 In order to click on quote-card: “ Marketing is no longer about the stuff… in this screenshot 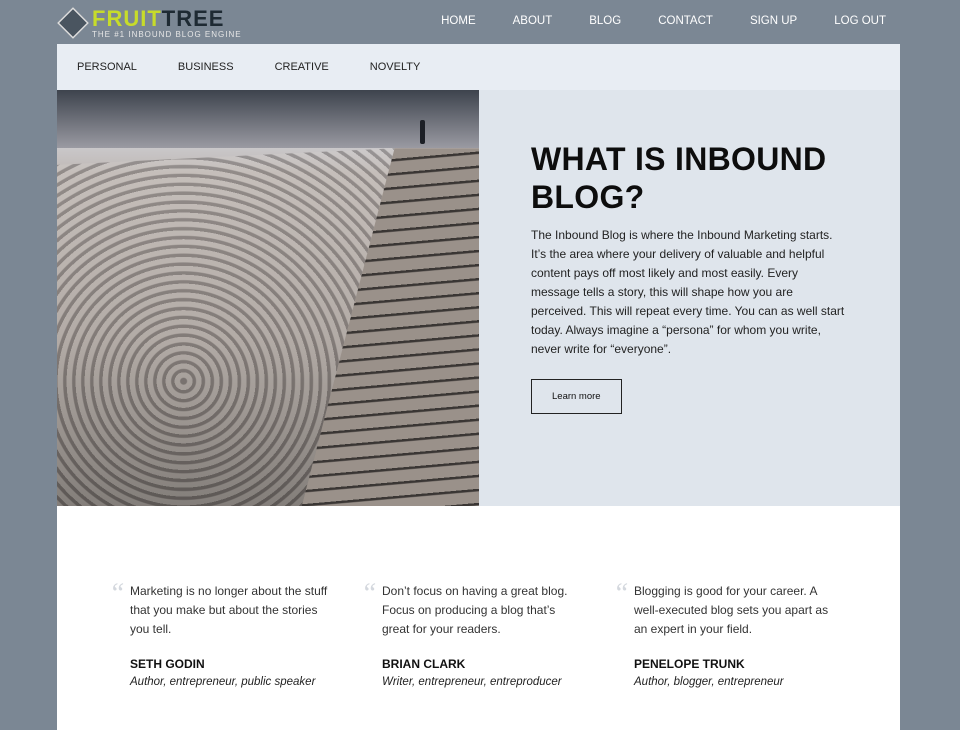, I will do `click(235, 633)`.